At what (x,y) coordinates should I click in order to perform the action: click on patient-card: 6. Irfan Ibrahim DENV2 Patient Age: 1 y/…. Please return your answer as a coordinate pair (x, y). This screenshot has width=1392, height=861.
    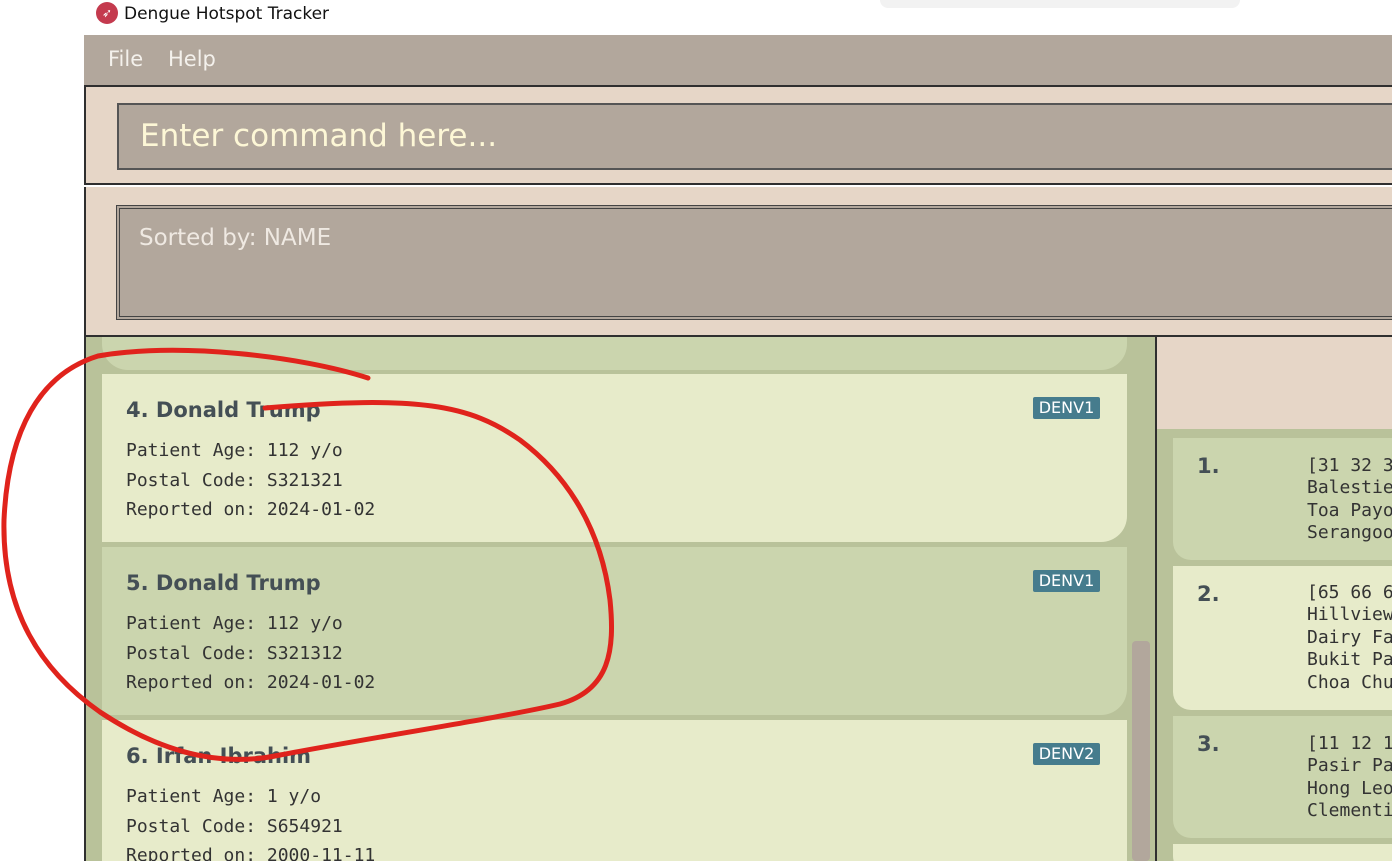
    Looking at the image, I should click on (614, 790).